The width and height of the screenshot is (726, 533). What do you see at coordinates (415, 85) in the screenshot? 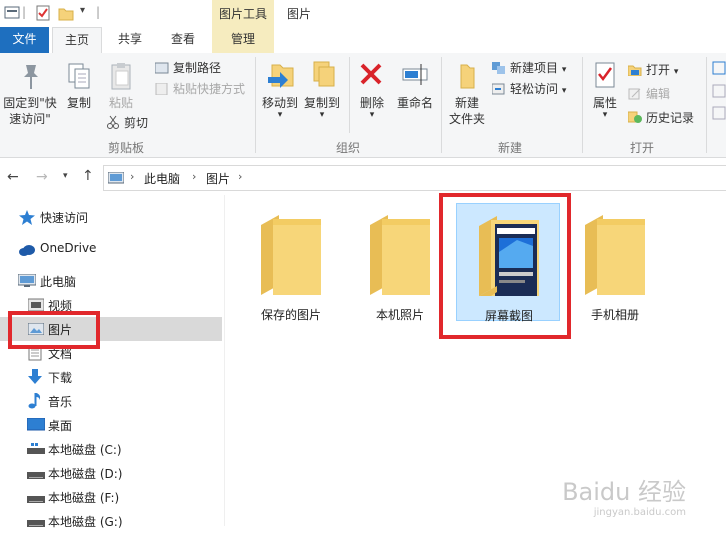
I see `rename-button: 重命名` at bounding box center [415, 85].